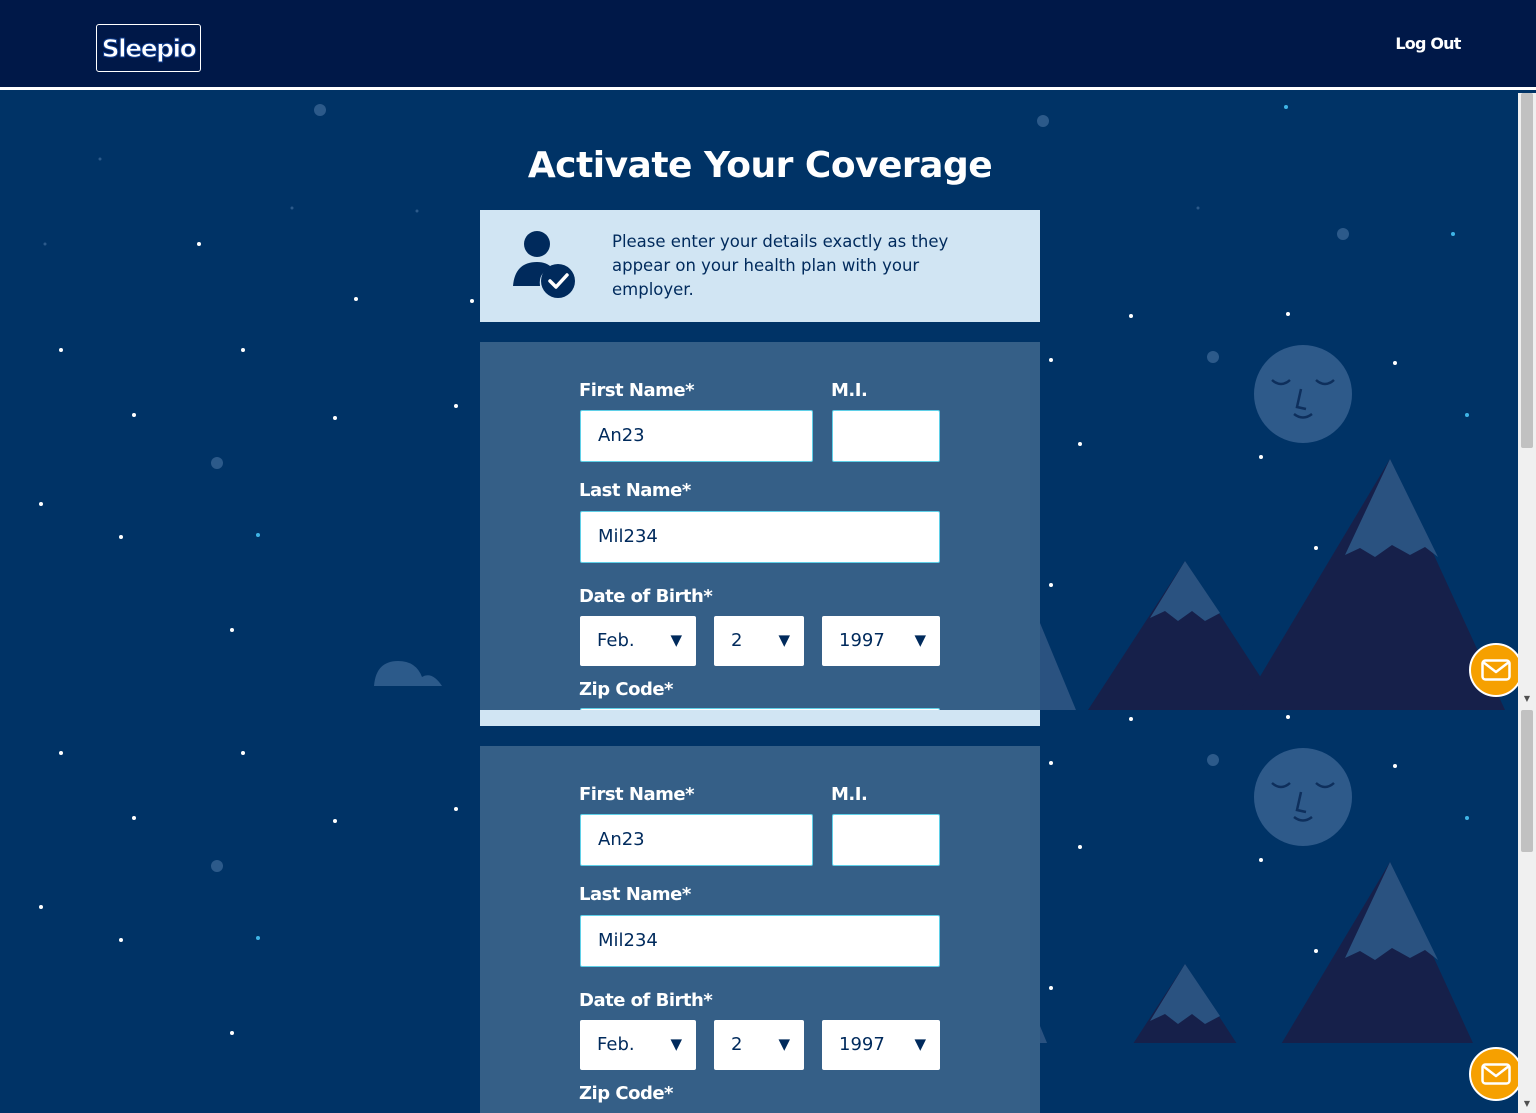 The width and height of the screenshot is (1536, 1113). Describe the element at coordinates (408, 673) in the screenshot. I see `cloud-shape` at that location.